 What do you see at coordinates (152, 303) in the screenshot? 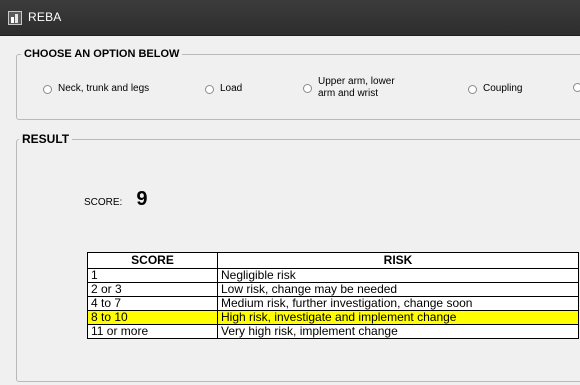
I see `score-cell: 4 to 7` at bounding box center [152, 303].